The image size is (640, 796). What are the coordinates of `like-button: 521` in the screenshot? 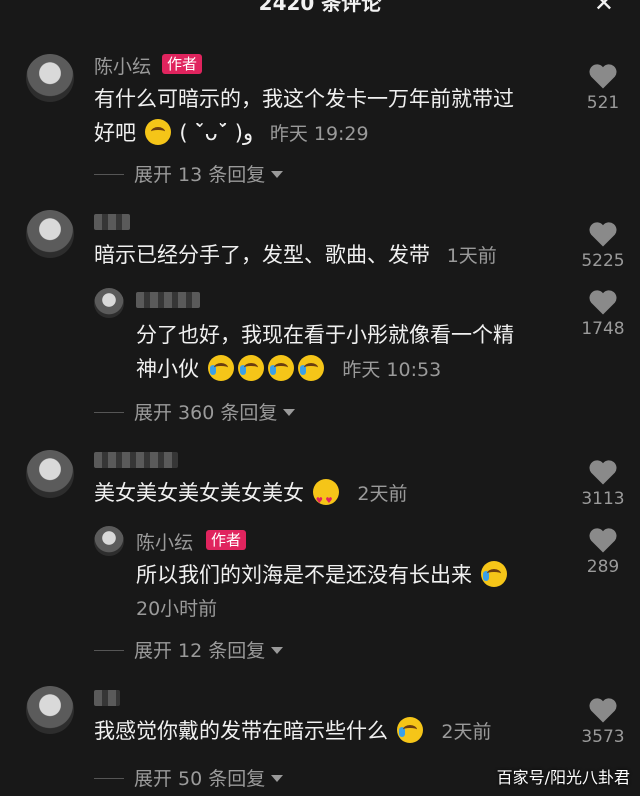 It's located at (603, 87).